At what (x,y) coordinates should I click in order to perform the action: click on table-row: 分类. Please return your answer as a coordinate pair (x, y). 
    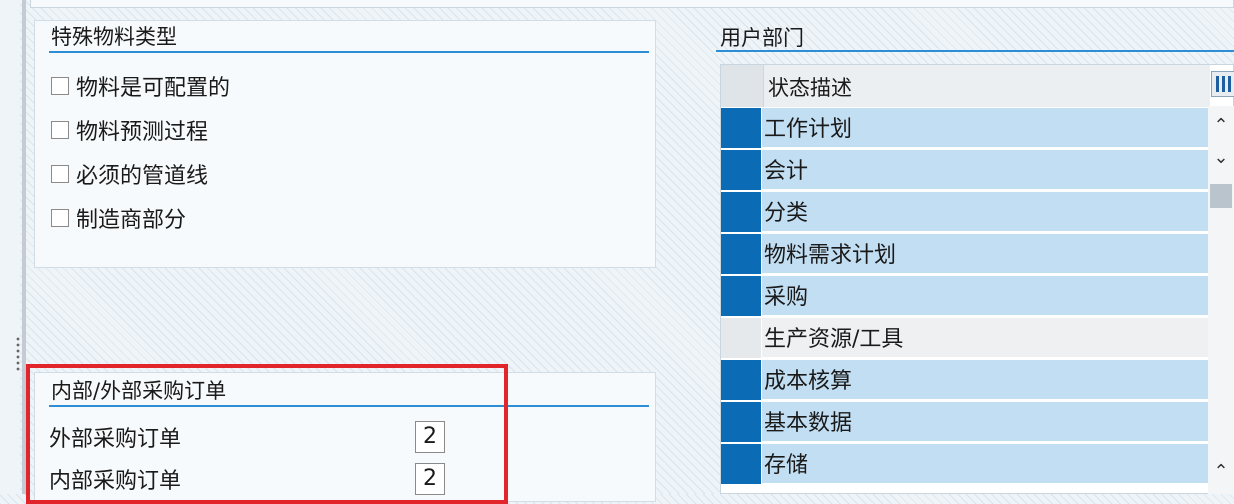
    Looking at the image, I should click on (966, 212).